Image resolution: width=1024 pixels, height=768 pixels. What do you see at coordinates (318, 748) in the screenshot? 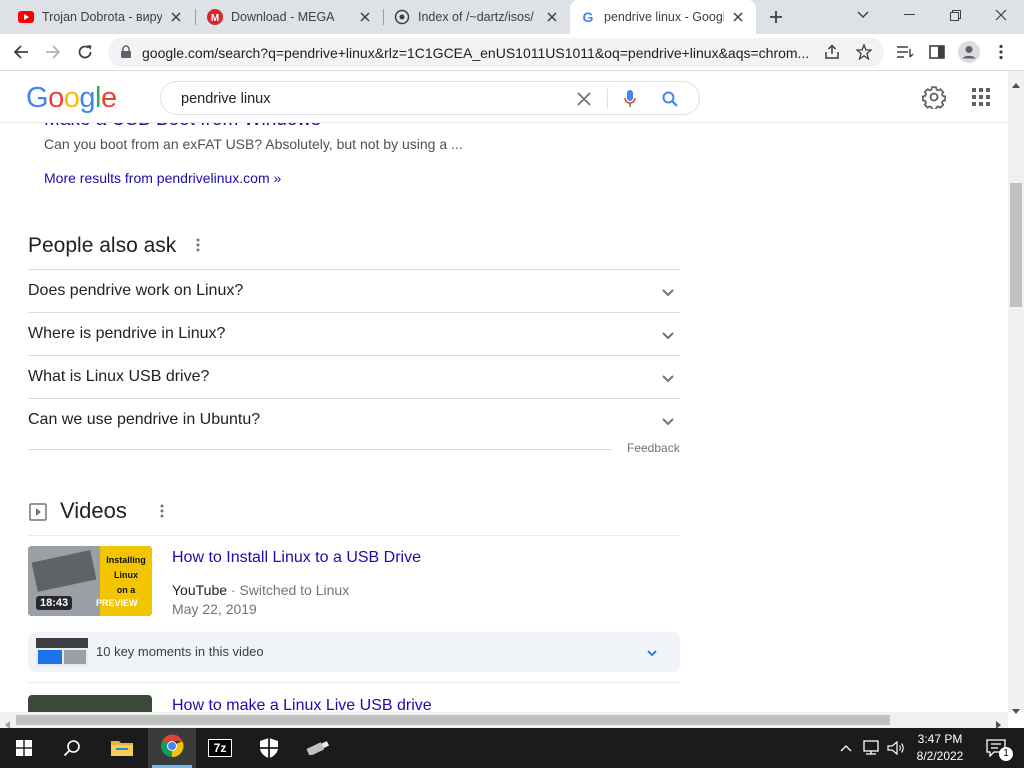
I see `usb-tool-icon` at bounding box center [318, 748].